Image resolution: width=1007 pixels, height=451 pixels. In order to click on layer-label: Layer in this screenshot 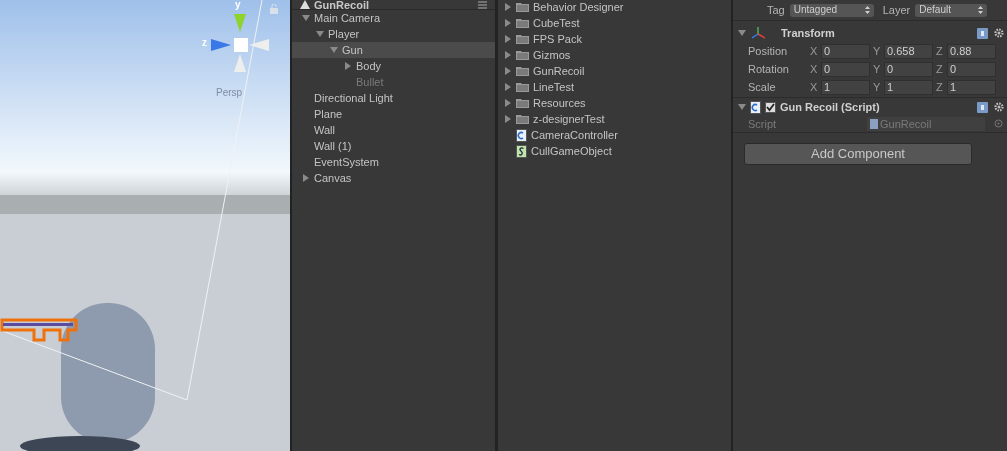, I will do `click(896, 10)`.